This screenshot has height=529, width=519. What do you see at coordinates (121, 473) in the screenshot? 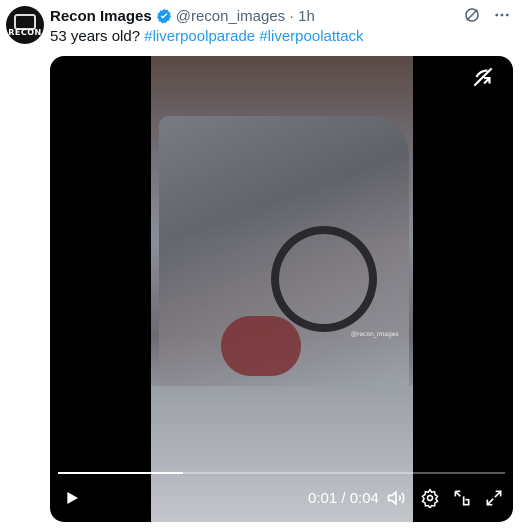
I see `video-progress-fill` at bounding box center [121, 473].